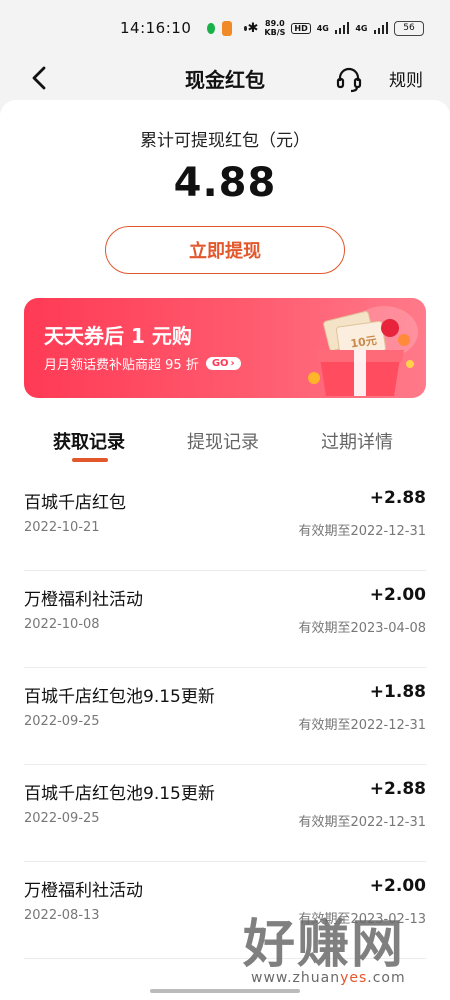 Image resolution: width=450 pixels, height=1000 pixels. I want to click on list-item: 万橙福利社活动 +2.00 2022-10-08 有效期至2023-04-08, so click(225, 619).